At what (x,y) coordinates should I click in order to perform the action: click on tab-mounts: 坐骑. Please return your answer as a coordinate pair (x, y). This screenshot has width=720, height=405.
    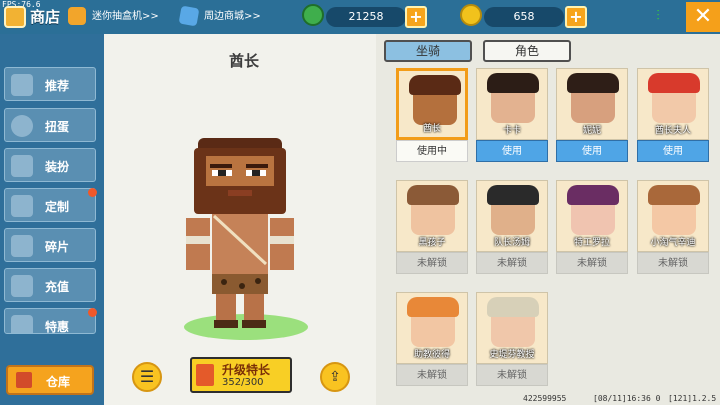
    Looking at the image, I should click on (428, 51).